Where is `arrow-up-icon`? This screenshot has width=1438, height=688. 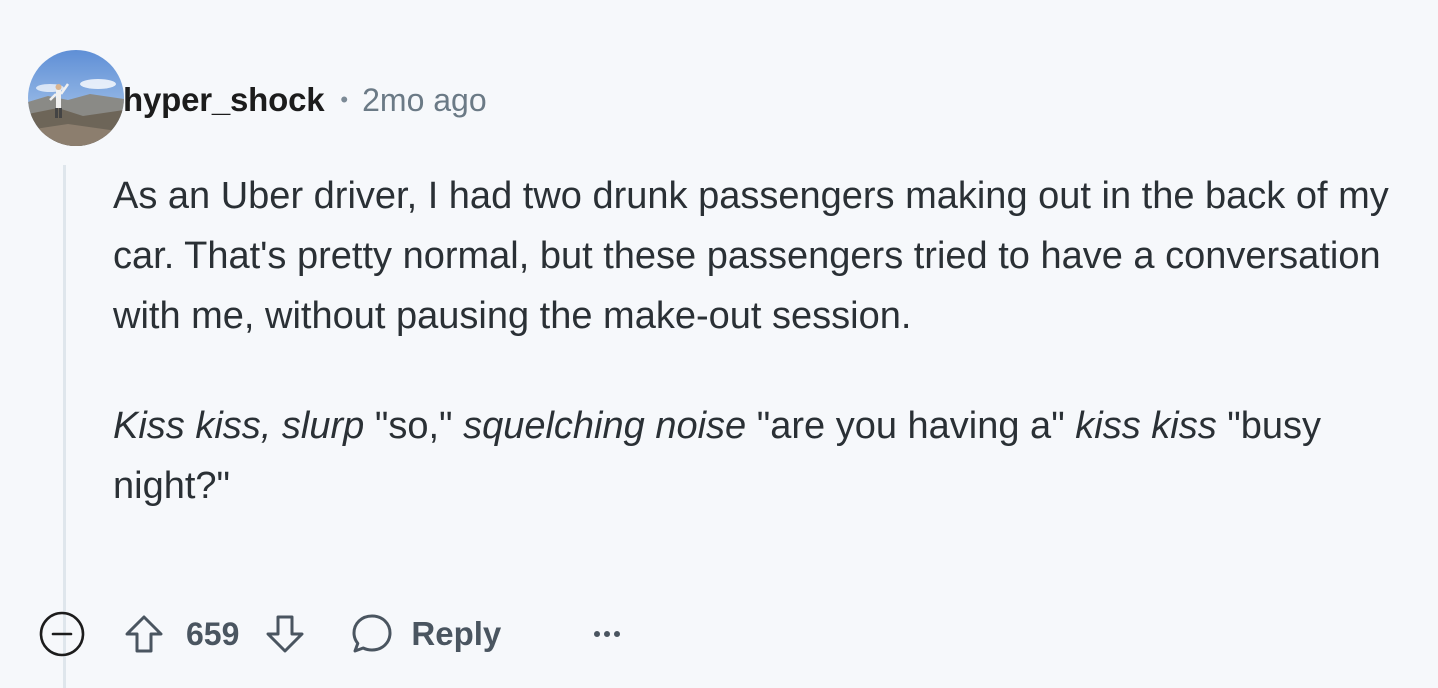 arrow-up-icon is located at coordinates (144, 634).